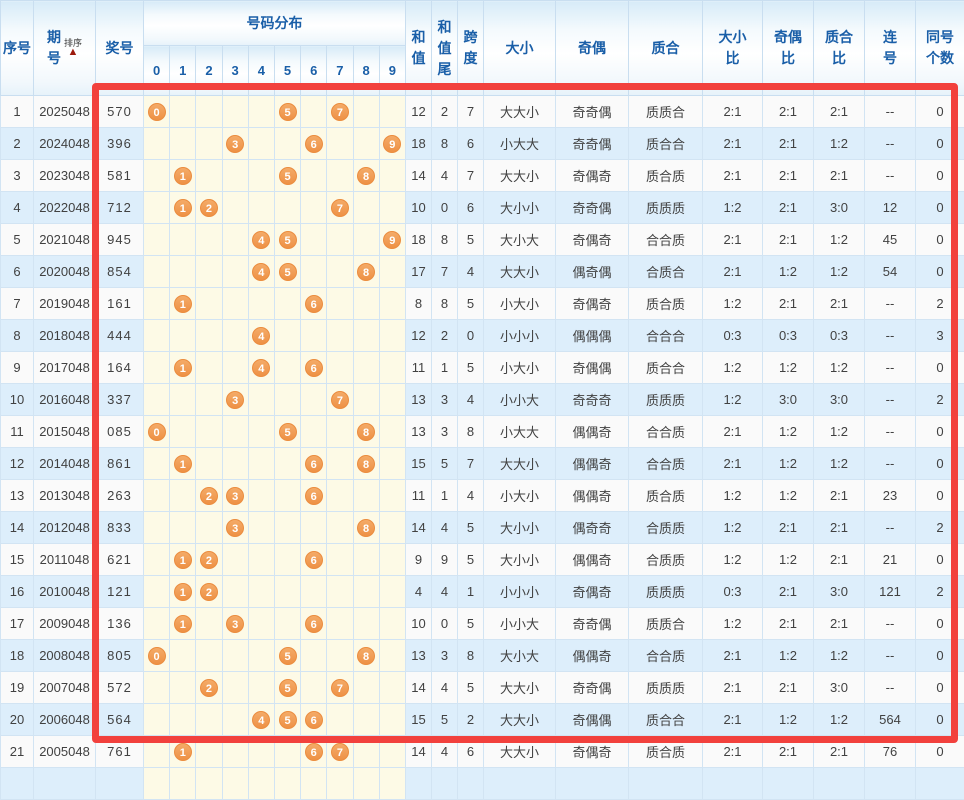 Image resolution: width=964 pixels, height=800 pixels. What do you see at coordinates (445, 272) in the screenshot?
I see `sum-tail-cell: 7` at bounding box center [445, 272].